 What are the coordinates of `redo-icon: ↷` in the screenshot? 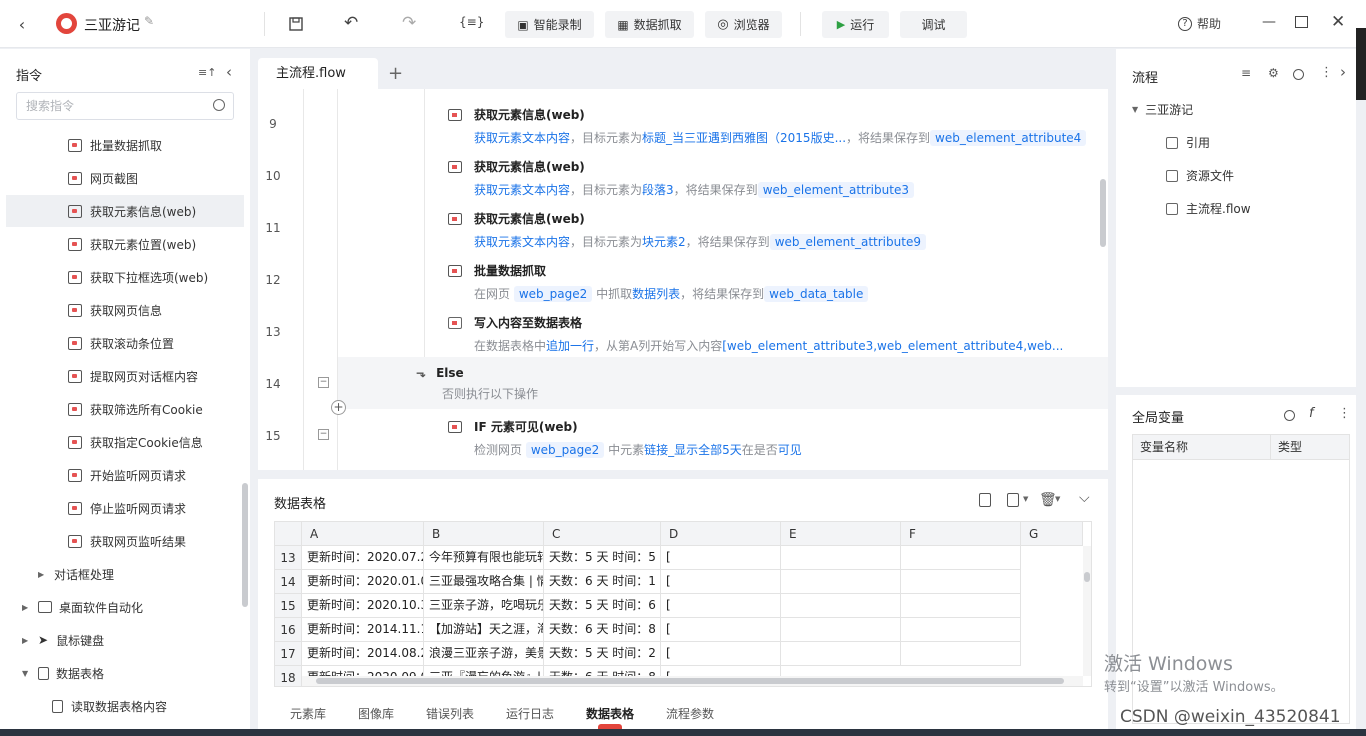 It's located at (409, 23).